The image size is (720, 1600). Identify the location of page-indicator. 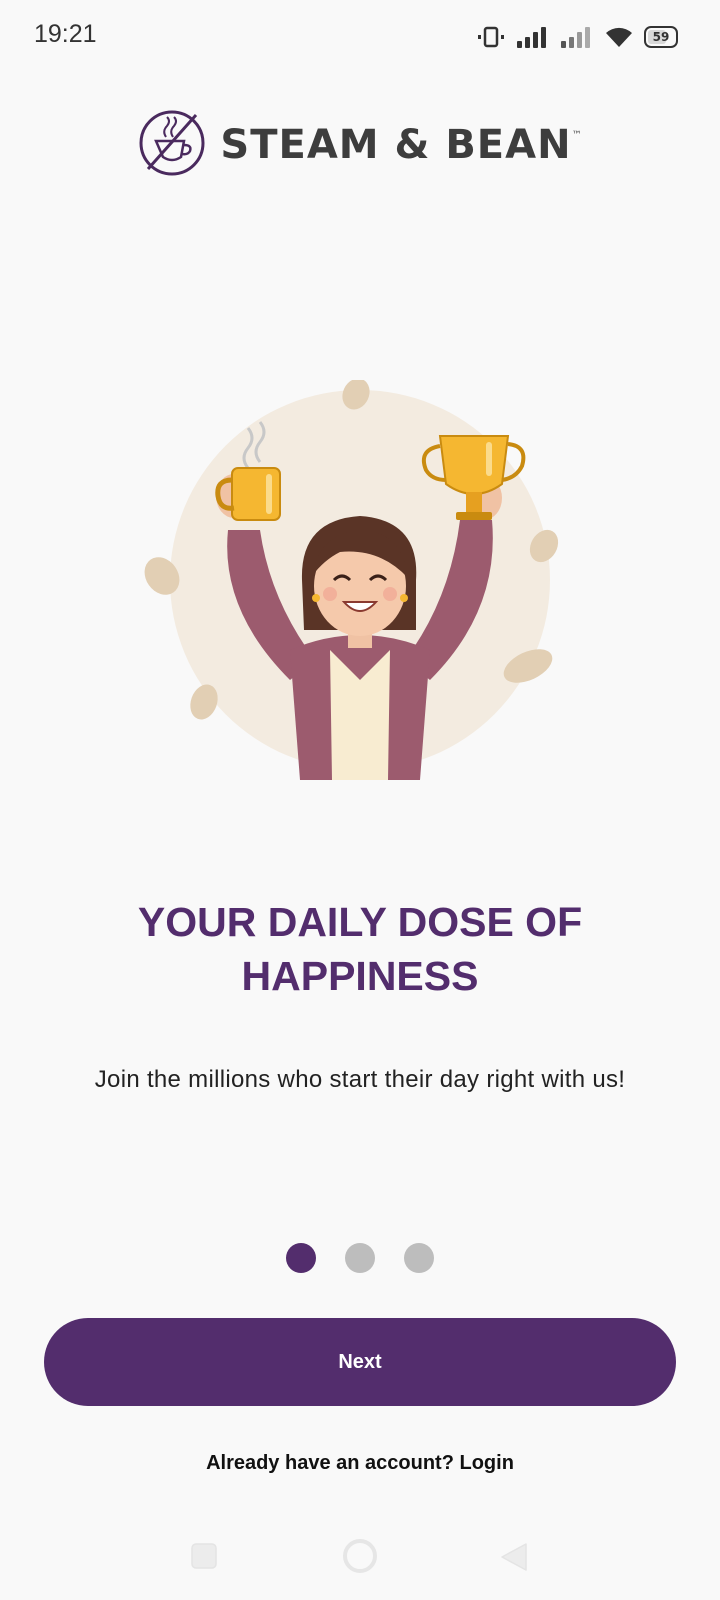
(360, 1258).